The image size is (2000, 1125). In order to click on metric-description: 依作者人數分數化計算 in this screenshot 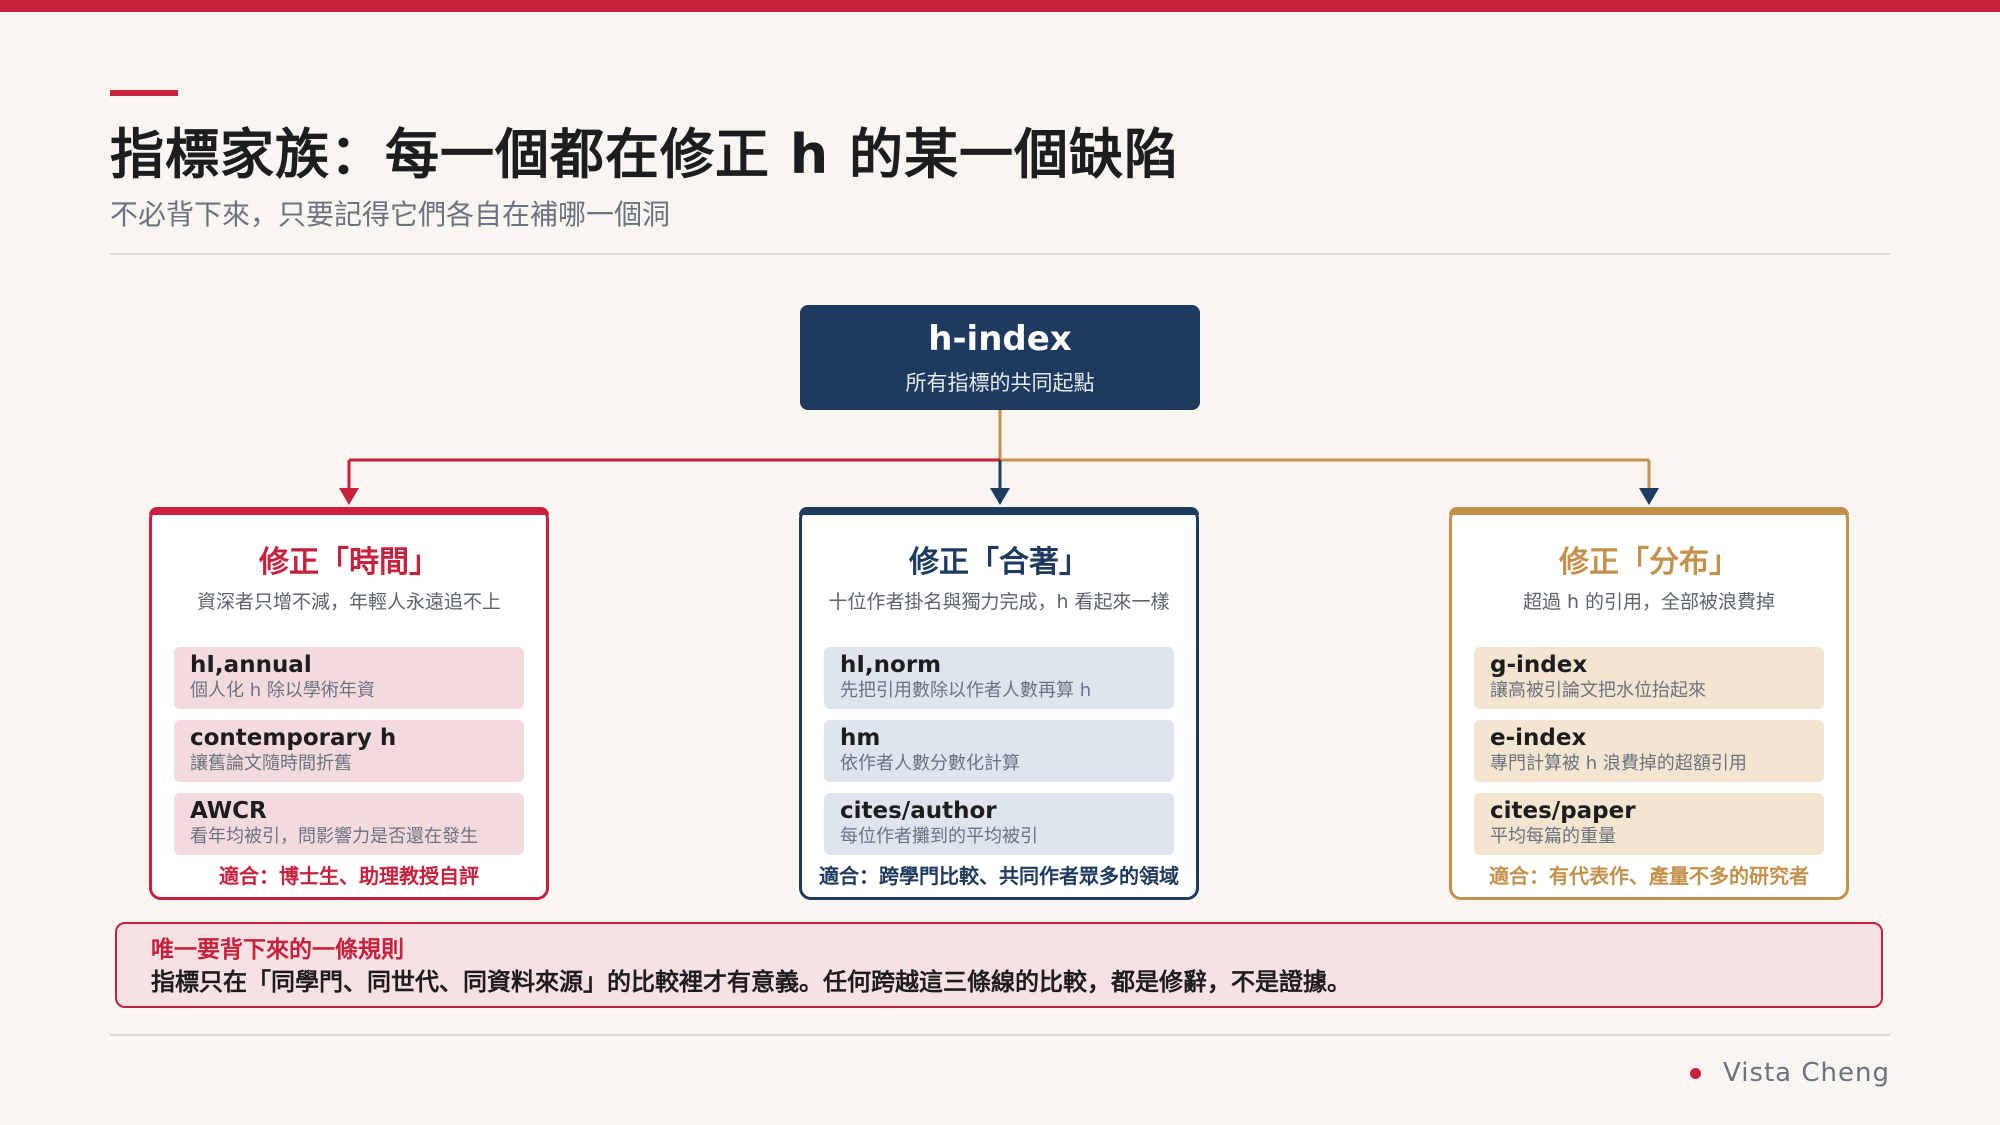, I will do `click(930, 763)`.